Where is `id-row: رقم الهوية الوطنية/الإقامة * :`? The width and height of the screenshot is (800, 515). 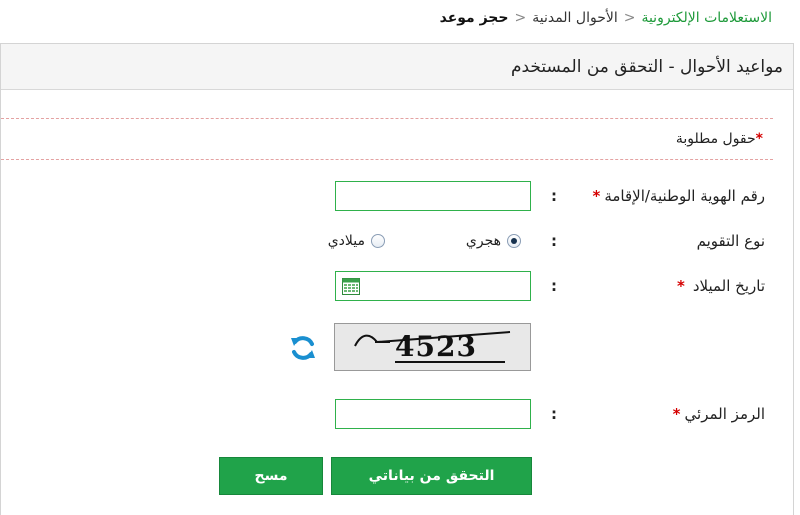
id-row: رقم الهوية الوطنية/الإقامة * : is located at coordinates (397, 196).